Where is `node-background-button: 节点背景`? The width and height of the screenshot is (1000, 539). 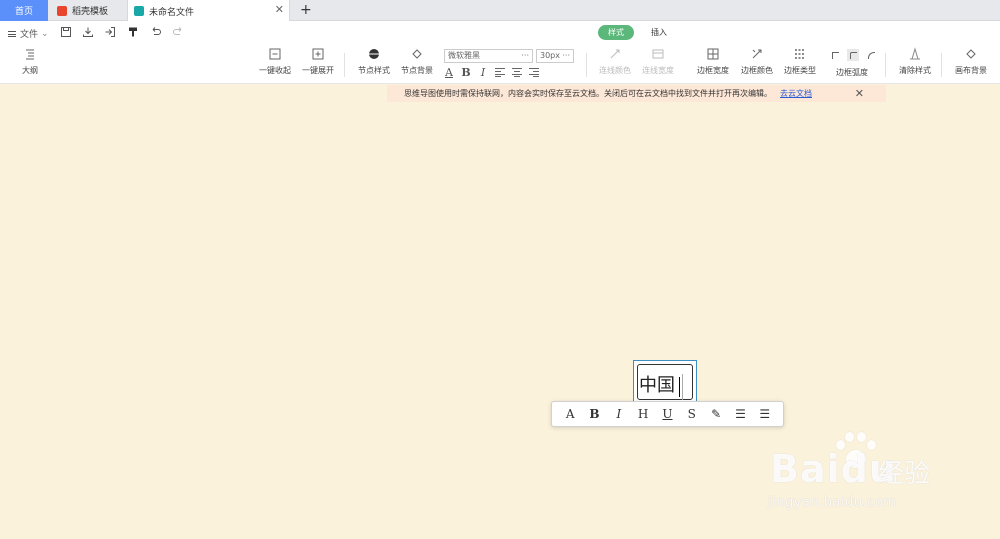 node-background-button: 节点背景 is located at coordinates (417, 61).